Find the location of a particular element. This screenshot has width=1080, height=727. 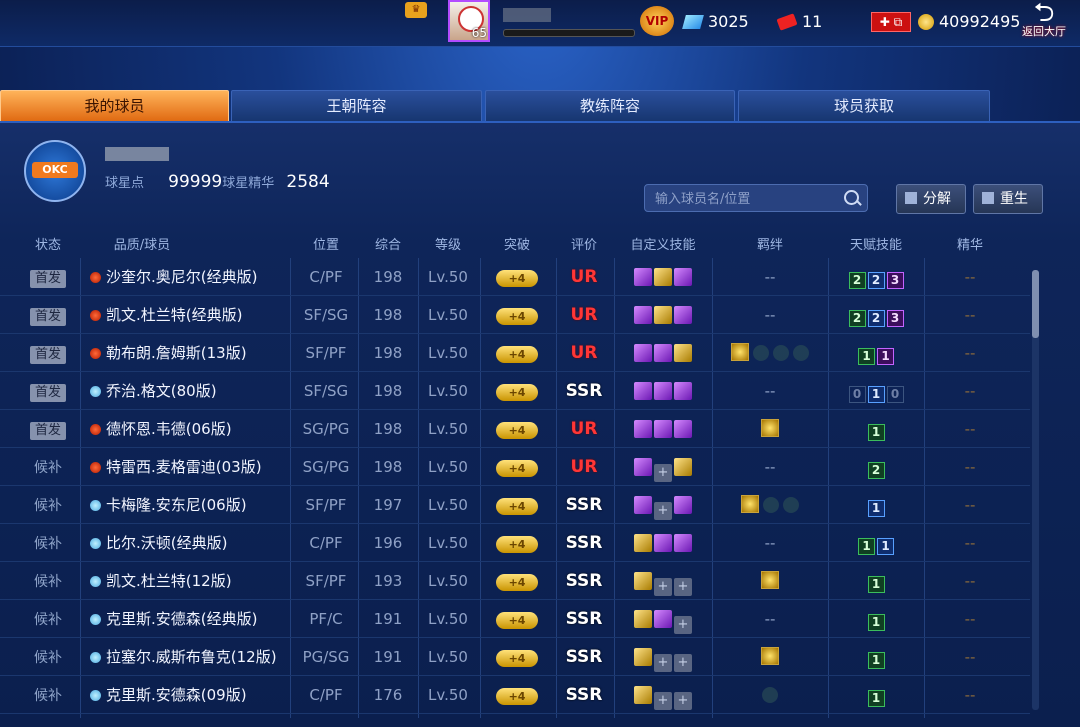

table-row: 候补 凯文.杜兰特(12版) SF/PF 193 Lv.50 +4 SSR 1 -- is located at coordinates (515, 581).